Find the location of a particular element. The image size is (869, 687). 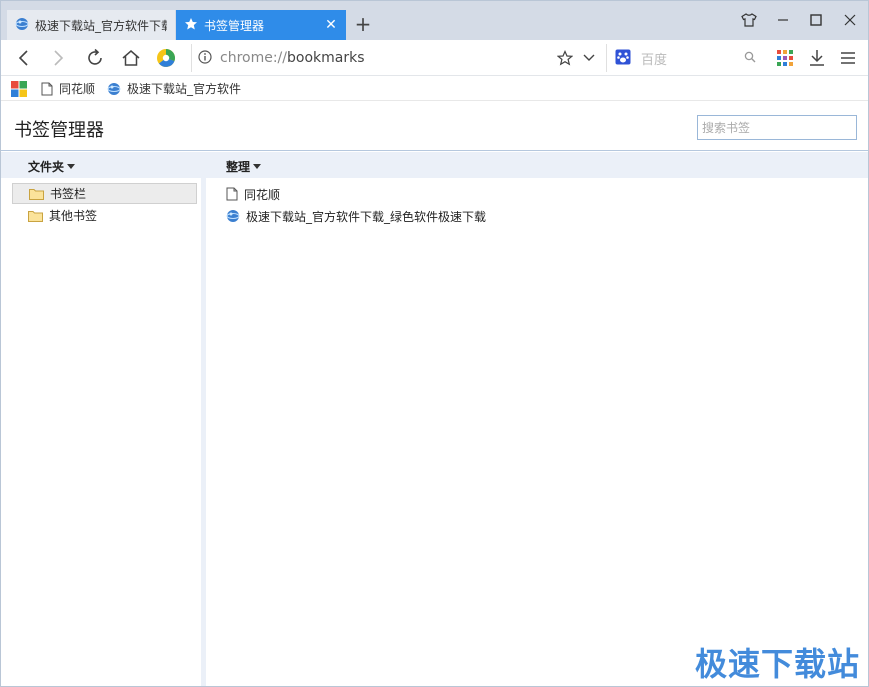

windows-apps-icon is located at coordinates (19, 88).